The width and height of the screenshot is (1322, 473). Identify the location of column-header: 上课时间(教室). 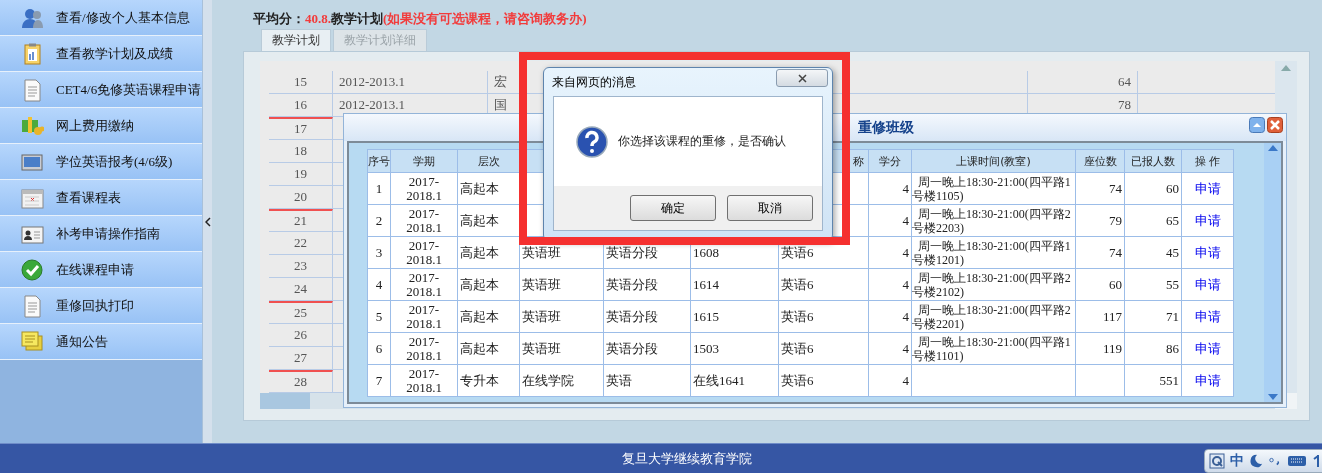
(993, 161).